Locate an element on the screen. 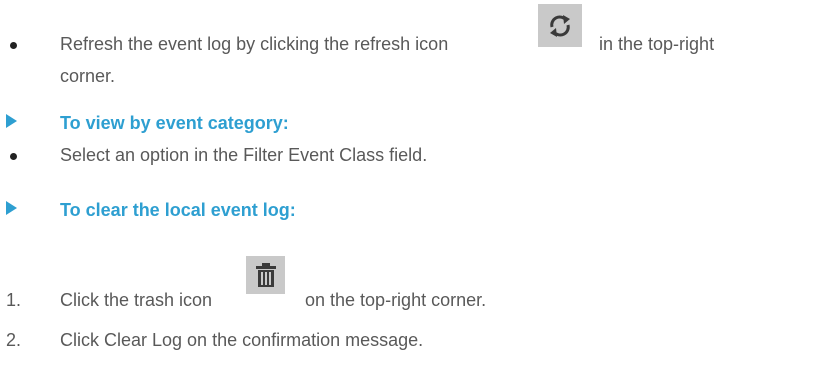  refresh-icon is located at coordinates (560, 25).